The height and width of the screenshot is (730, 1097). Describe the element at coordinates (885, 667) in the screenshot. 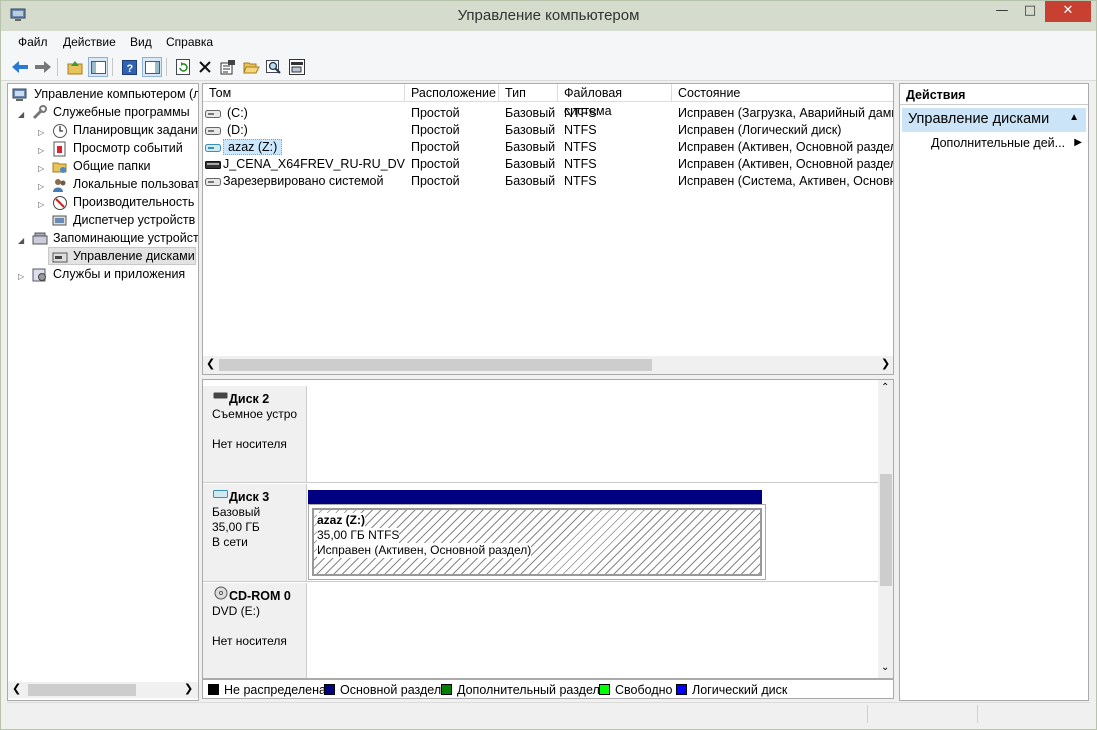

I see `scroll-down-icon: ⌄` at that location.